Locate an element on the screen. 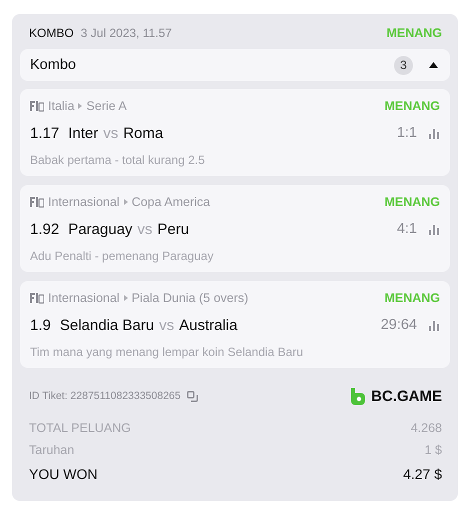 This screenshot has width=470, height=505. market-description: Adu Penalti - pemenang Paraguay is located at coordinates (122, 256).